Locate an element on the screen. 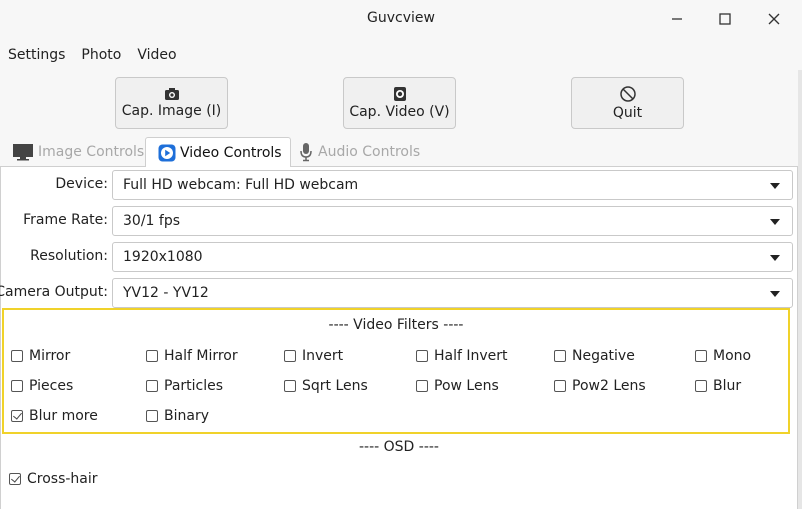 The height and width of the screenshot is (509, 802). device-select: Full HD webcam is located at coordinates (452, 185).